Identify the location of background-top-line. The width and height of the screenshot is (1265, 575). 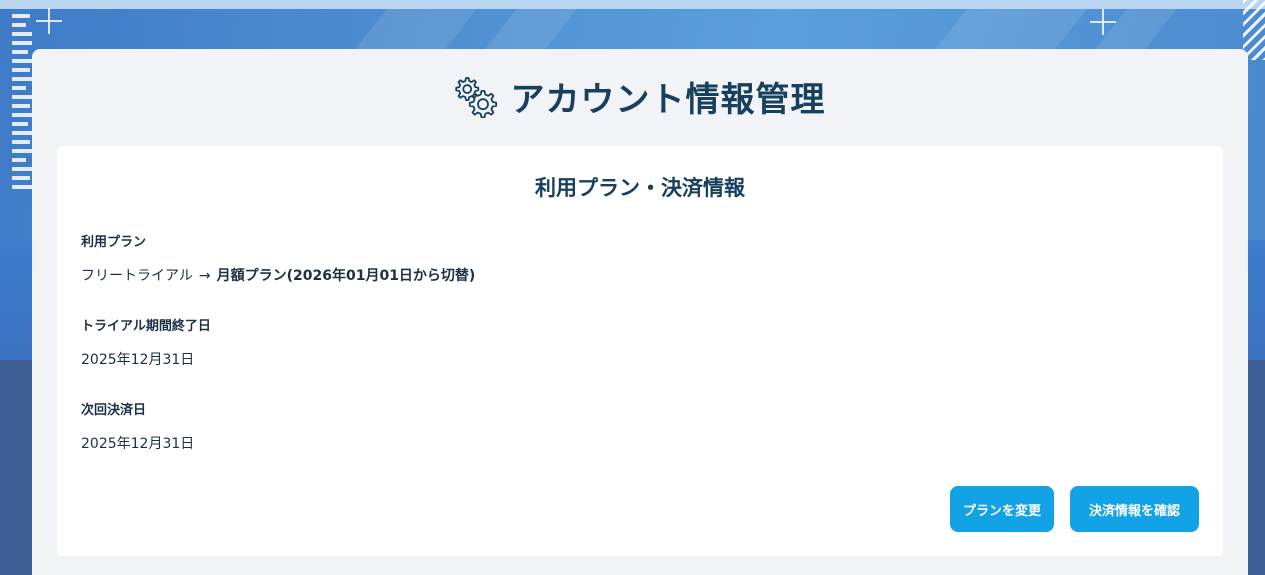
(632, 4).